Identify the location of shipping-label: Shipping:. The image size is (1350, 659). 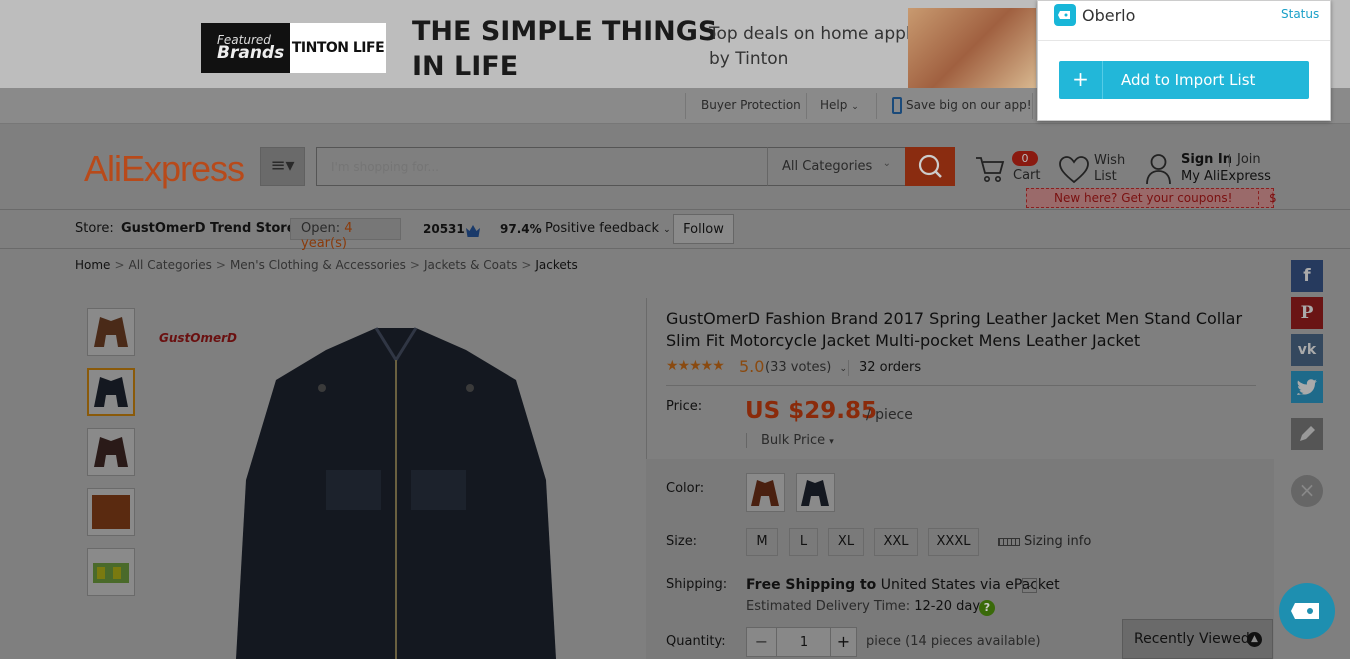
(697, 584).